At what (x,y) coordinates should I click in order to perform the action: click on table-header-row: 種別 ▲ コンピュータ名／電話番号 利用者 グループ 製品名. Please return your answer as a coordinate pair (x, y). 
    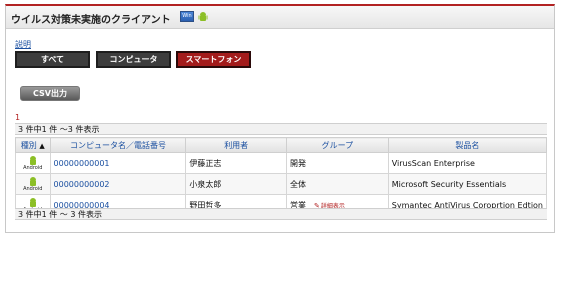
    Looking at the image, I should click on (281, 145).